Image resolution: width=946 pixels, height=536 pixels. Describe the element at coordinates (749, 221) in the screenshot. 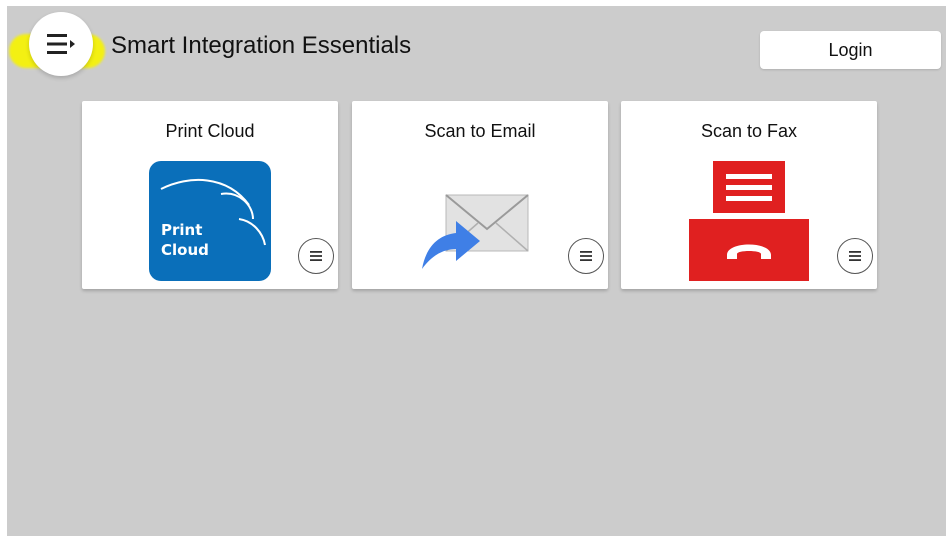

I see `fax-icon` at that location.